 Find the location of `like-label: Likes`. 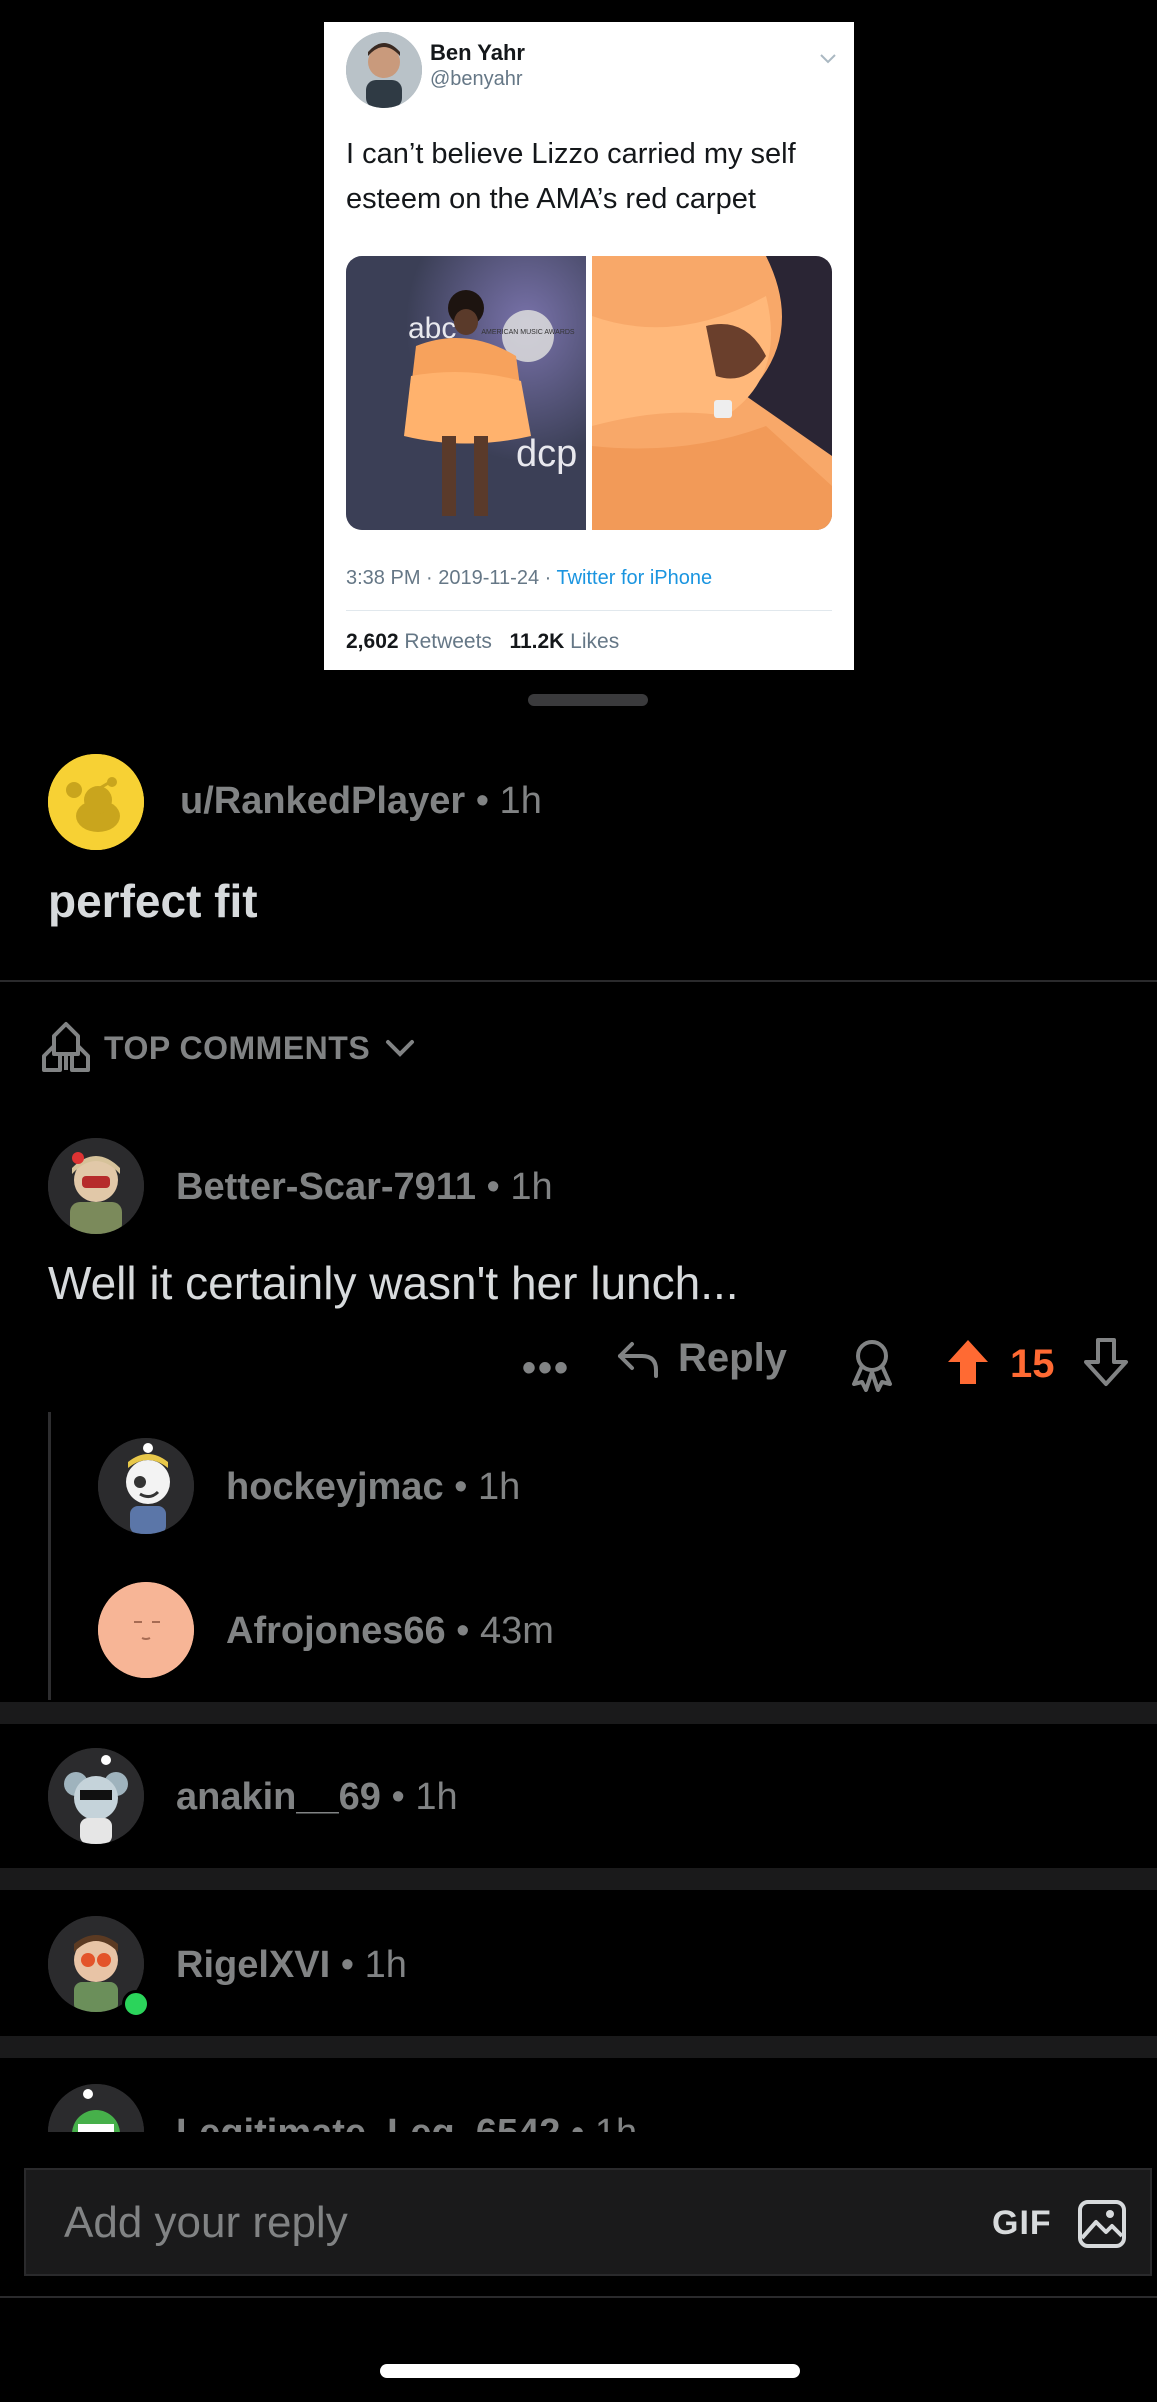

like-label: Likes is located at coordinates (592, 641).